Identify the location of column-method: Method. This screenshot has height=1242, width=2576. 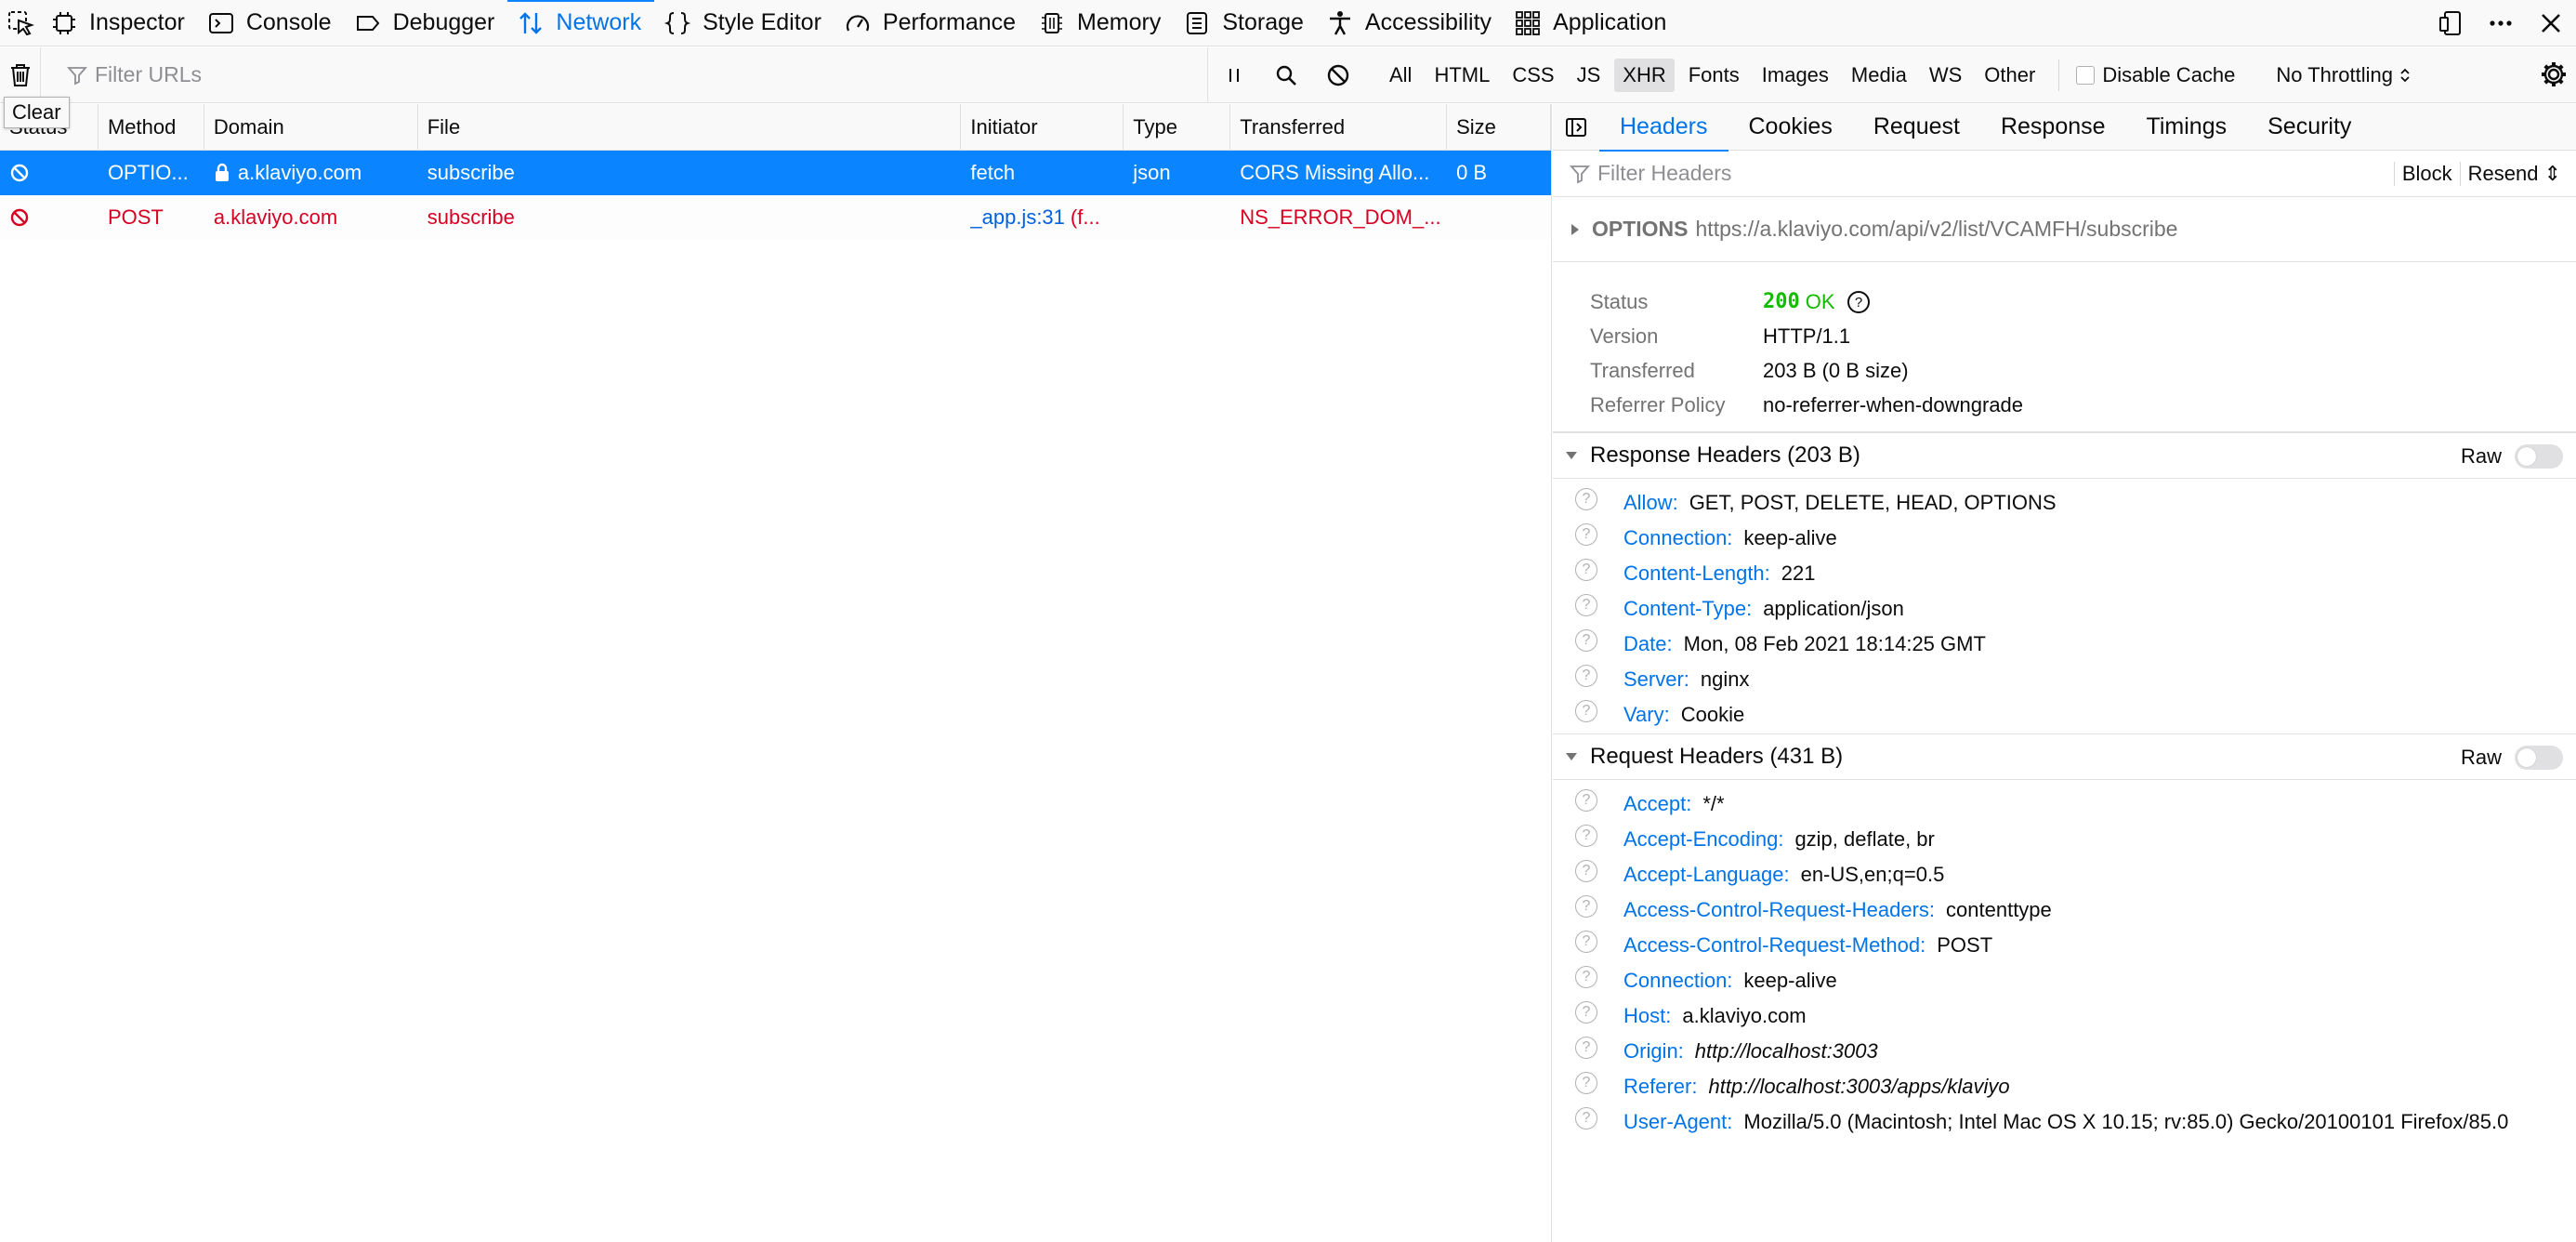
(151, 127).